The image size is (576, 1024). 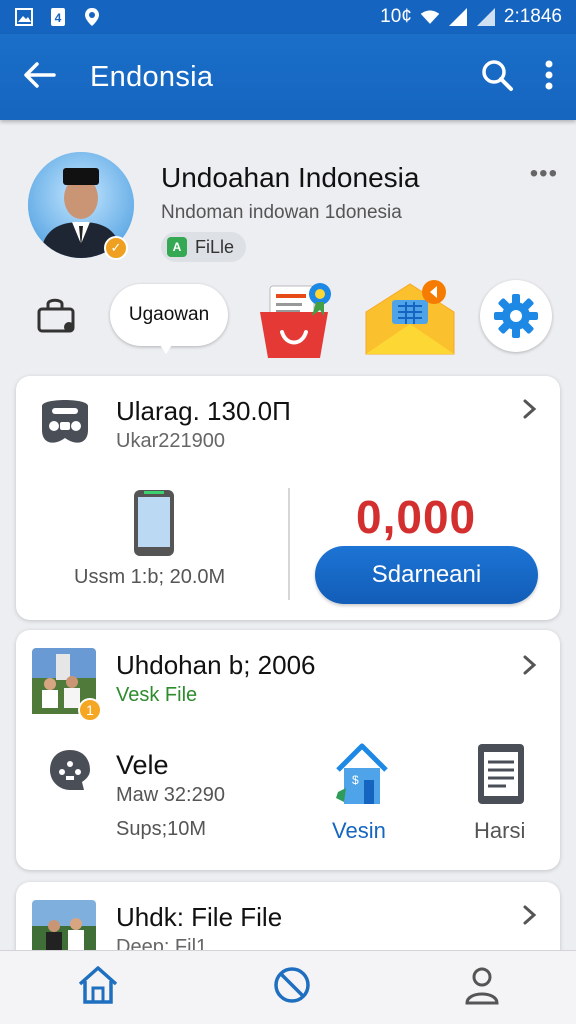 I want to click on more-horizontal-icon: •••, so click(x=544, y=174).